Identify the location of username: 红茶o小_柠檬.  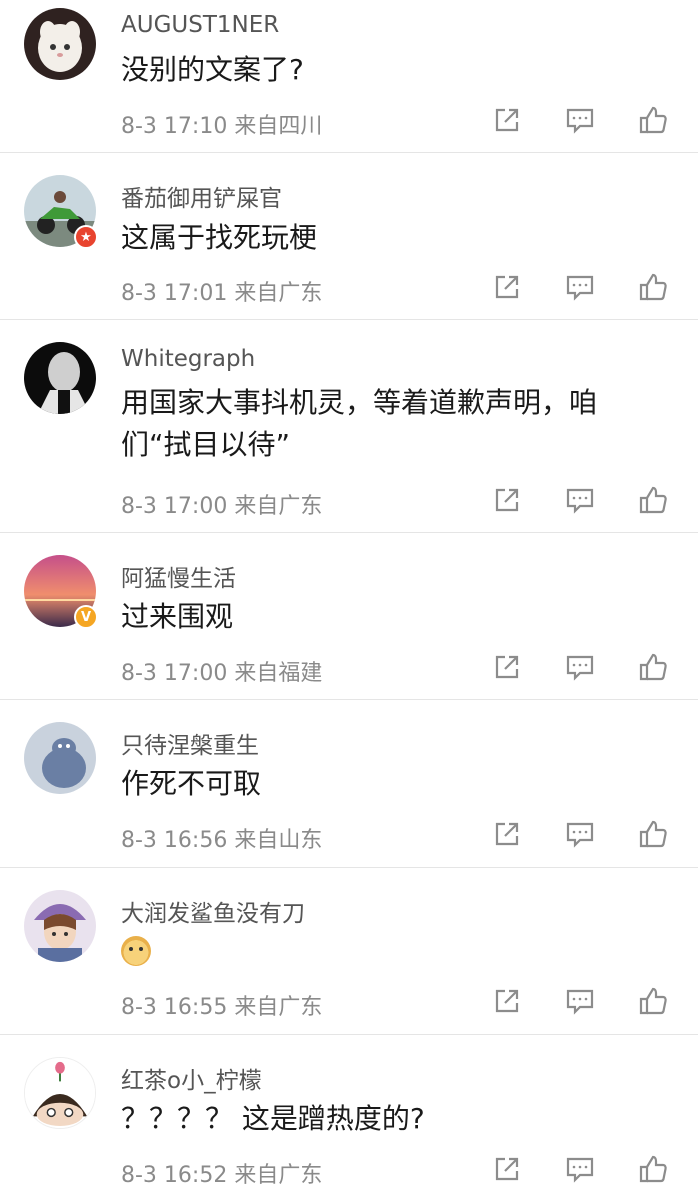
(191, 1078).